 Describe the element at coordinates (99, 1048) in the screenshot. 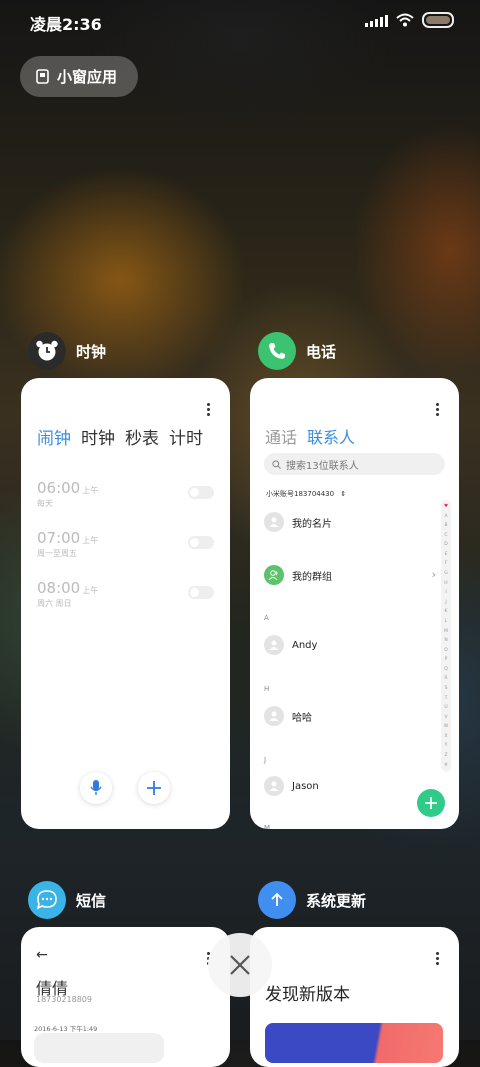

I see `message-bubble` at that location.